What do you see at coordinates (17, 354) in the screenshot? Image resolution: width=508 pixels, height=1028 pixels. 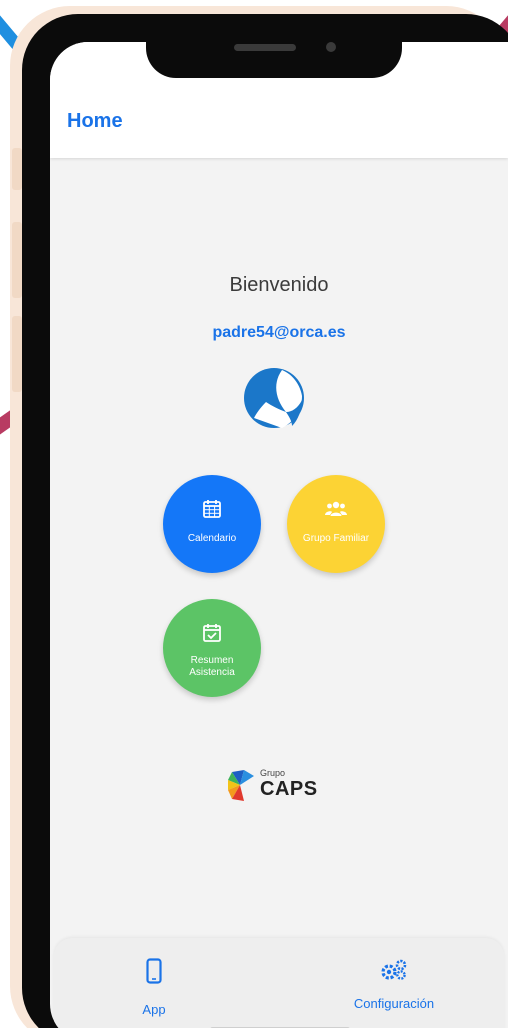 I see `side-button-volume-down` at bounding box center [17, 354].